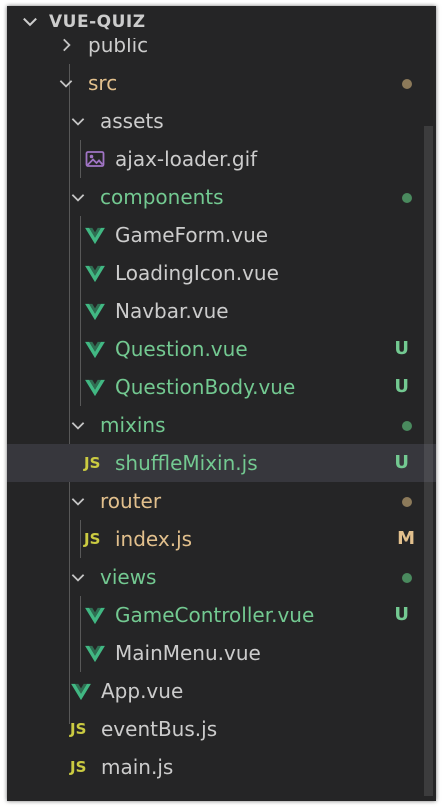  What do you see at coordinates (133, 425) in the screenshot?
I see `tree-item-label: mixins` at bounding box center [133, 425].